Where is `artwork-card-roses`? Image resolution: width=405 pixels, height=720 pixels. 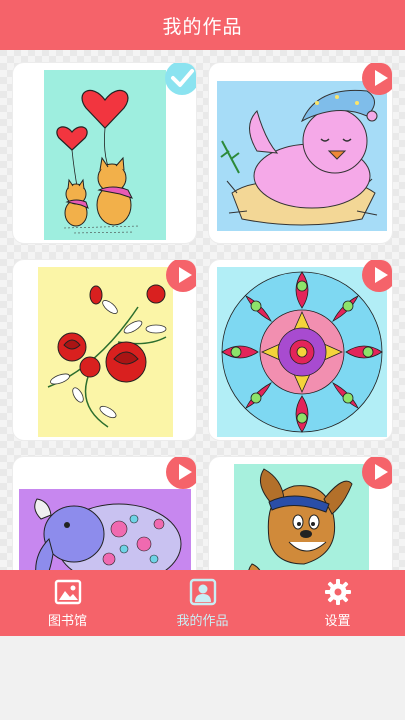
artwork-card-roses is located at coordinates (104, 350).